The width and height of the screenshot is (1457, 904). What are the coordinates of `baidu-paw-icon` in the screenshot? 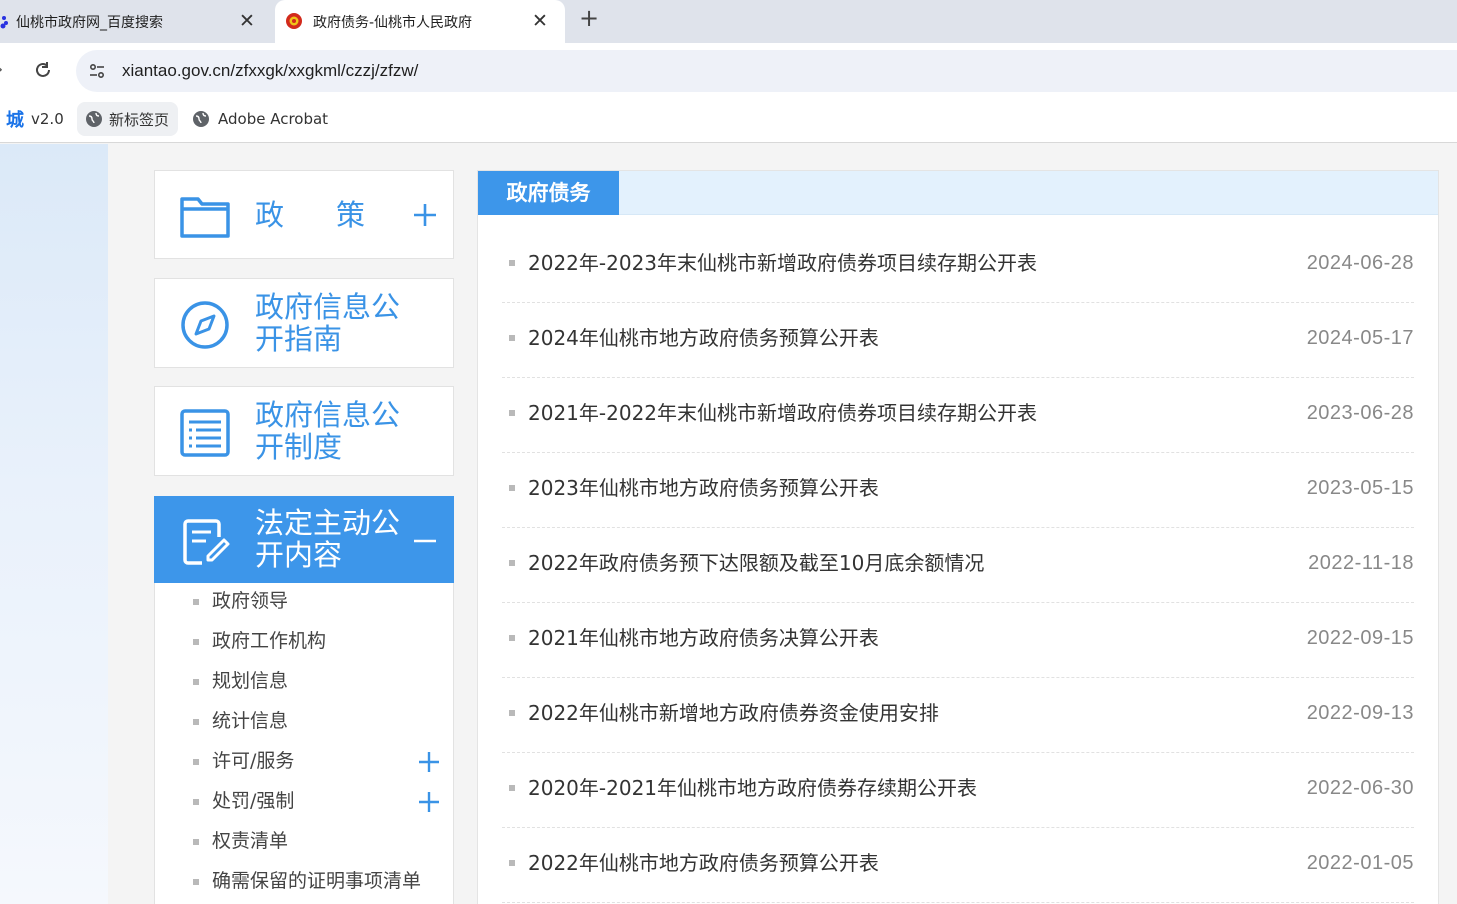 It's located at (4, 22).